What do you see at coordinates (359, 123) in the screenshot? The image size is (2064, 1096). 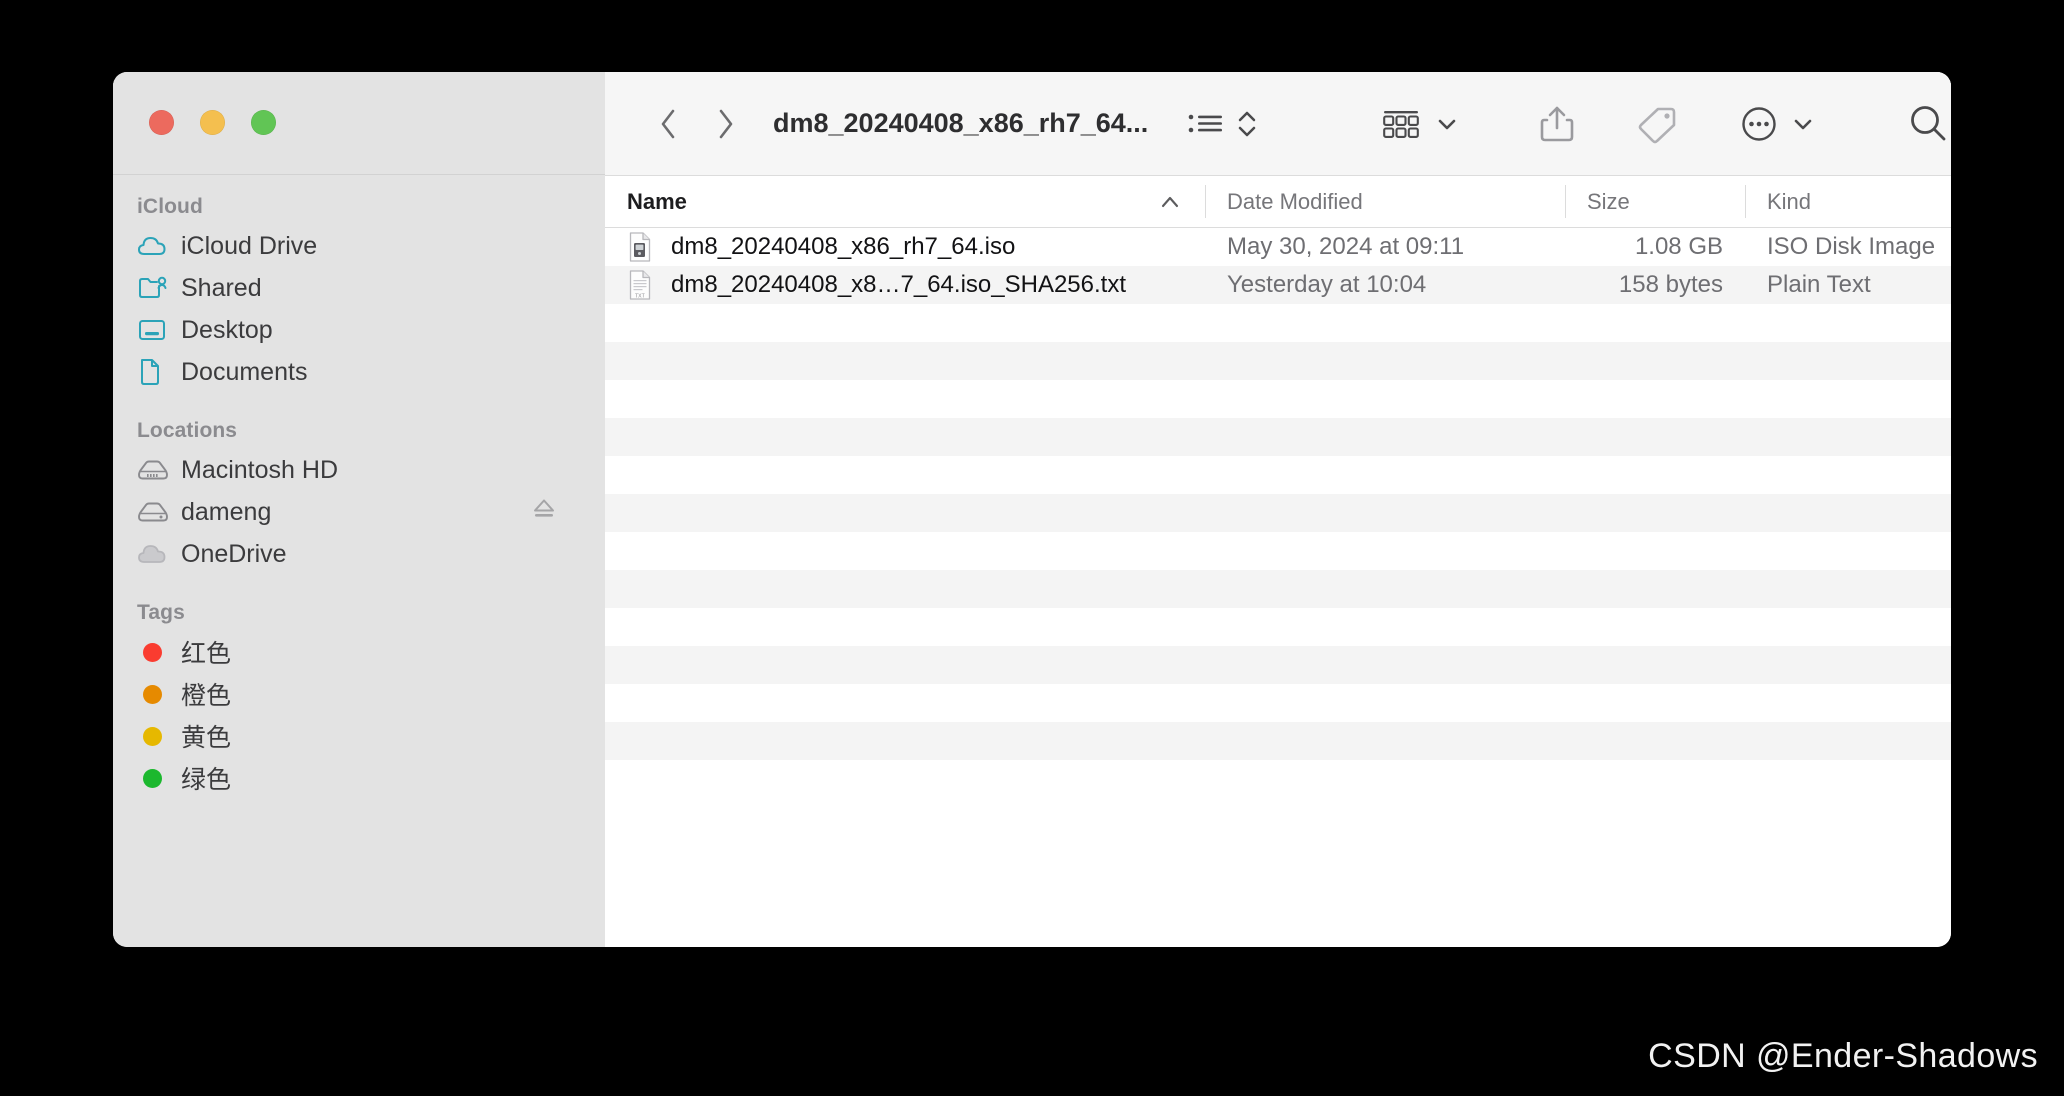 I see `sidebar-titlebar` at bounding box center [359, 123].